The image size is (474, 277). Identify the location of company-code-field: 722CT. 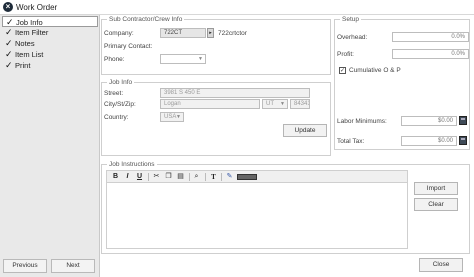
(183, 33).